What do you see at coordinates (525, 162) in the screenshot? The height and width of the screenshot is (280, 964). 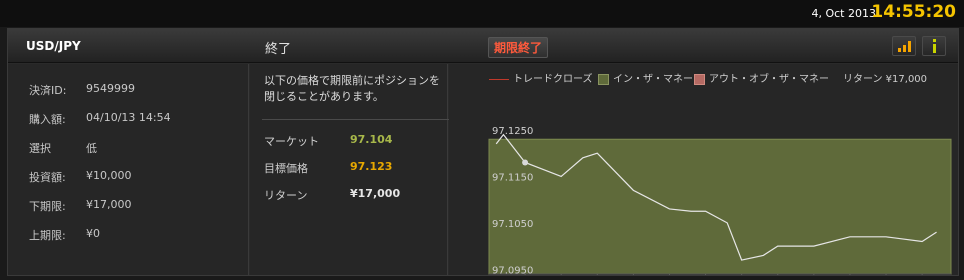 I see `entry-point` at bounding box center [525, 162].